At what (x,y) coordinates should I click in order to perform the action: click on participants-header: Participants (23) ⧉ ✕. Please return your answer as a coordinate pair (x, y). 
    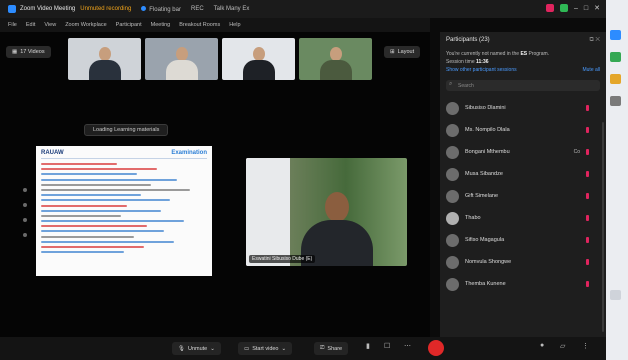
    Looking at the image, I should click on (523, 40).